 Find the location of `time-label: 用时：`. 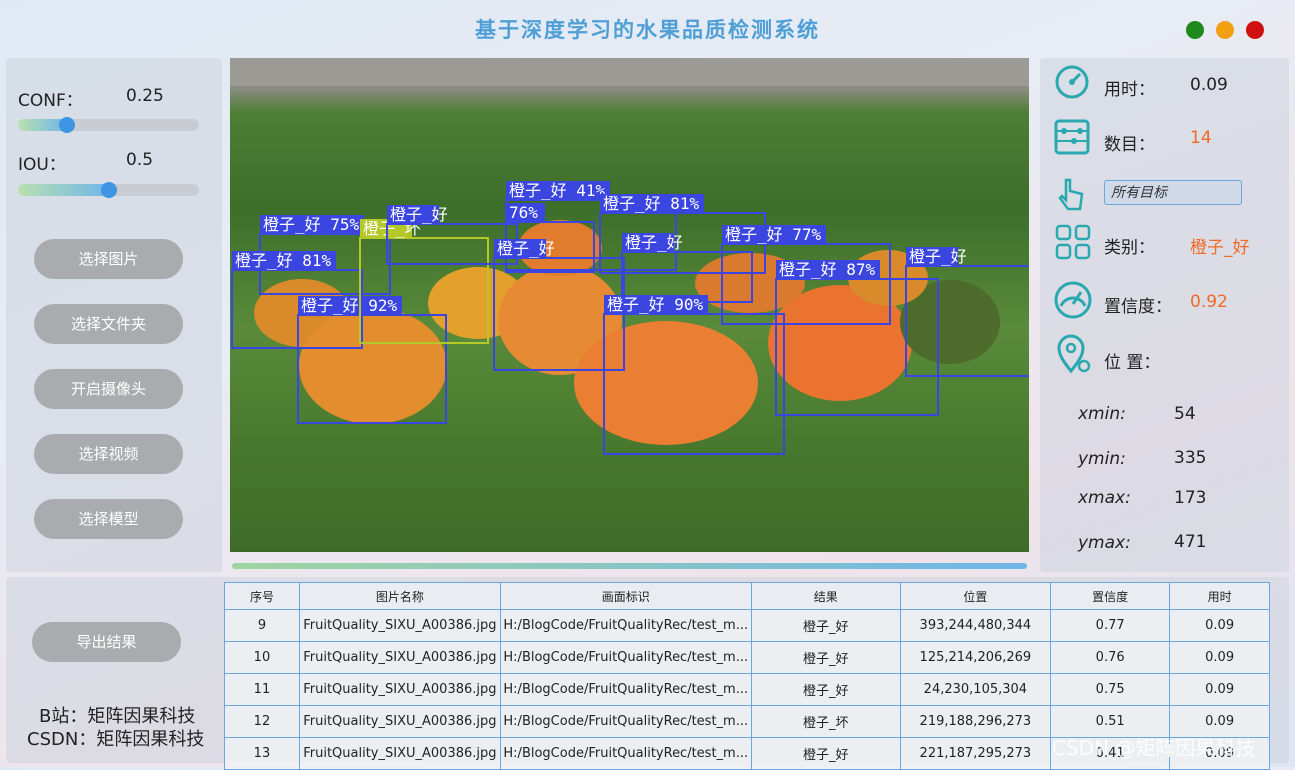

time-label: 用时： is located at coordinates (1129, 90).